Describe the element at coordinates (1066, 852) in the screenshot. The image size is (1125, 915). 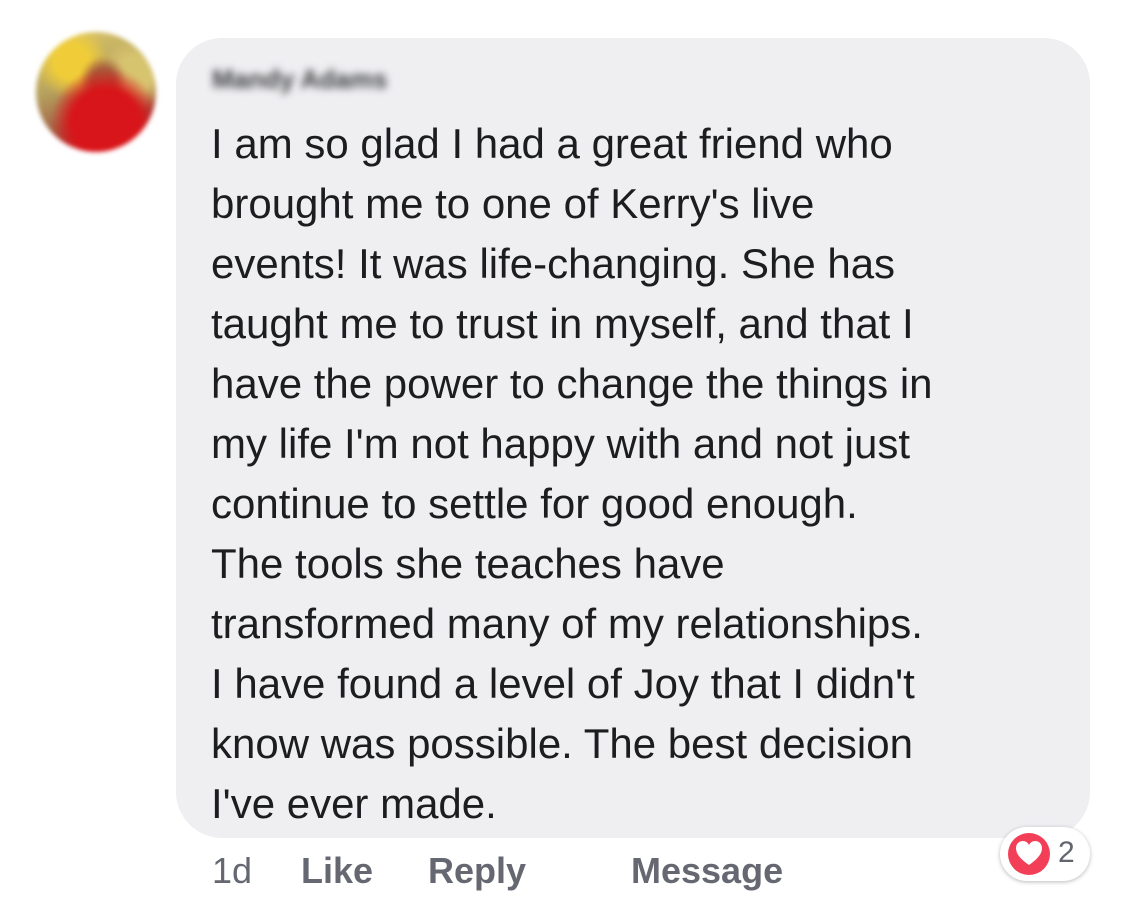
I see `reaction-count: 2` at that location.